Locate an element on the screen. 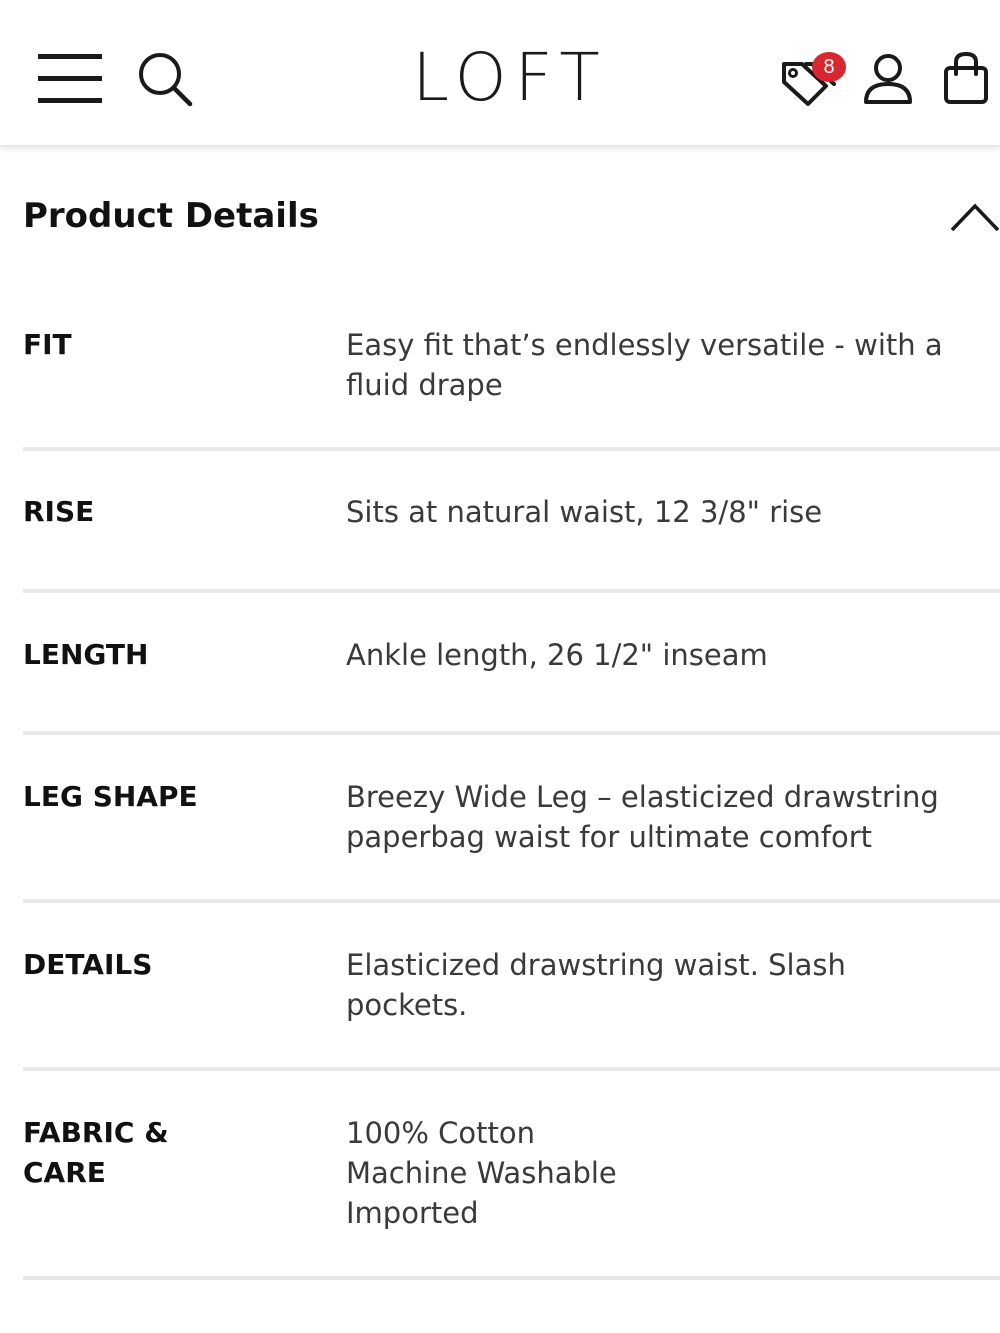  chevron-up-icon is located at coordinates (974, 217).